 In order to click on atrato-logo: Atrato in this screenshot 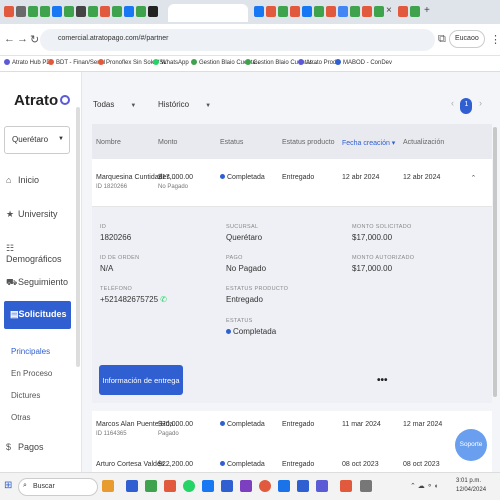, I will do `click(42, 100)`.